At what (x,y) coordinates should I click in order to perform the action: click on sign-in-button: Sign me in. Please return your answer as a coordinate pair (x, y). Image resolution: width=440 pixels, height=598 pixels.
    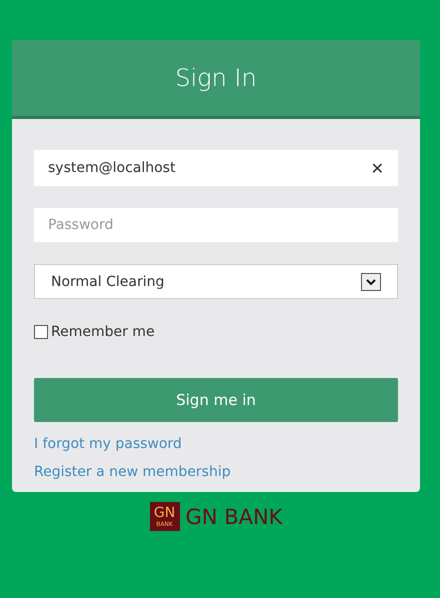
    Looking at the image, I should click on (216, 400).